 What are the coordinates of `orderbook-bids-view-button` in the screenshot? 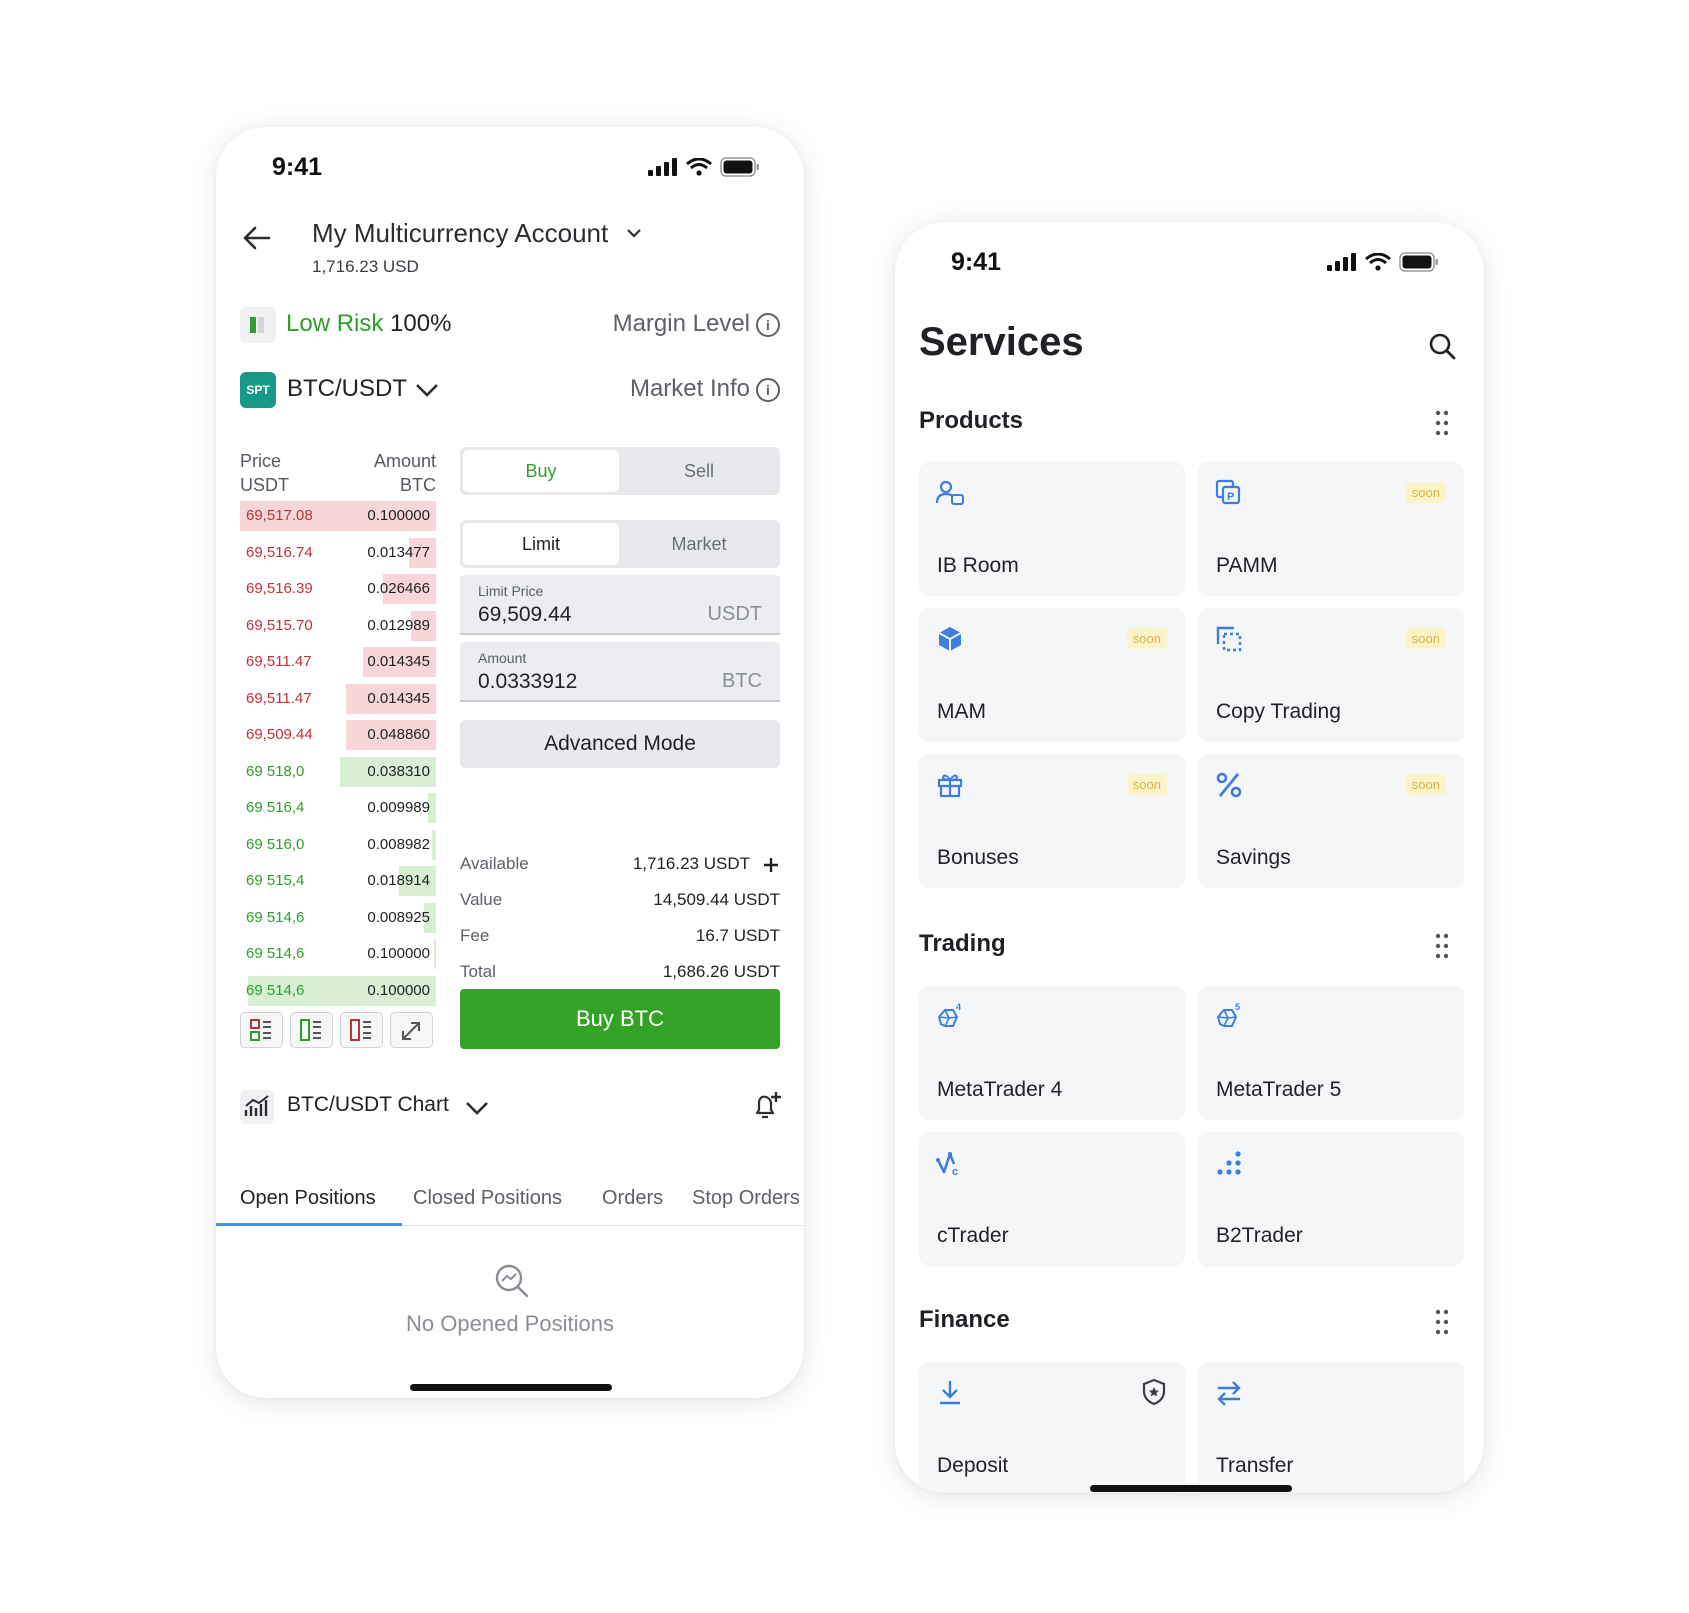 It's located at (311, 1030).